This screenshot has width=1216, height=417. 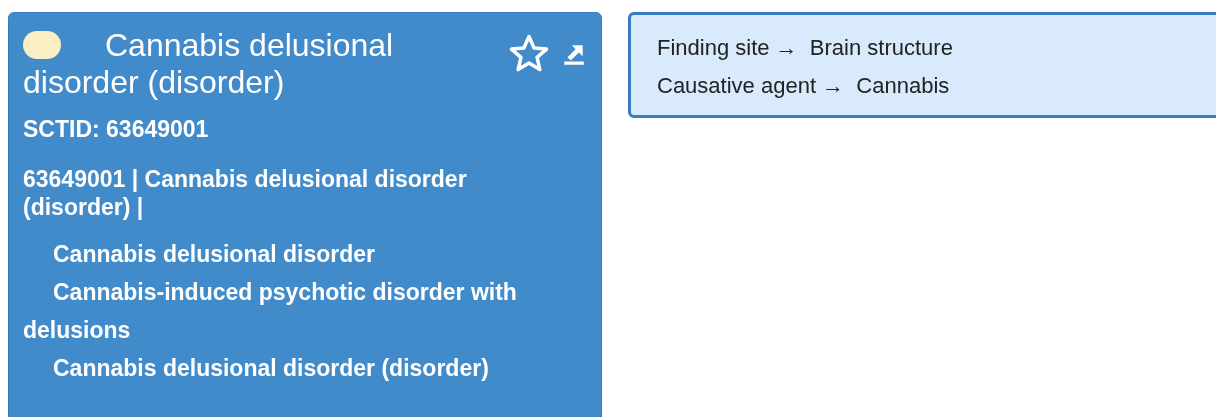 I want to click on concept-title: Cannabis delusional disorder (disorder), so click(x=209, y=64).